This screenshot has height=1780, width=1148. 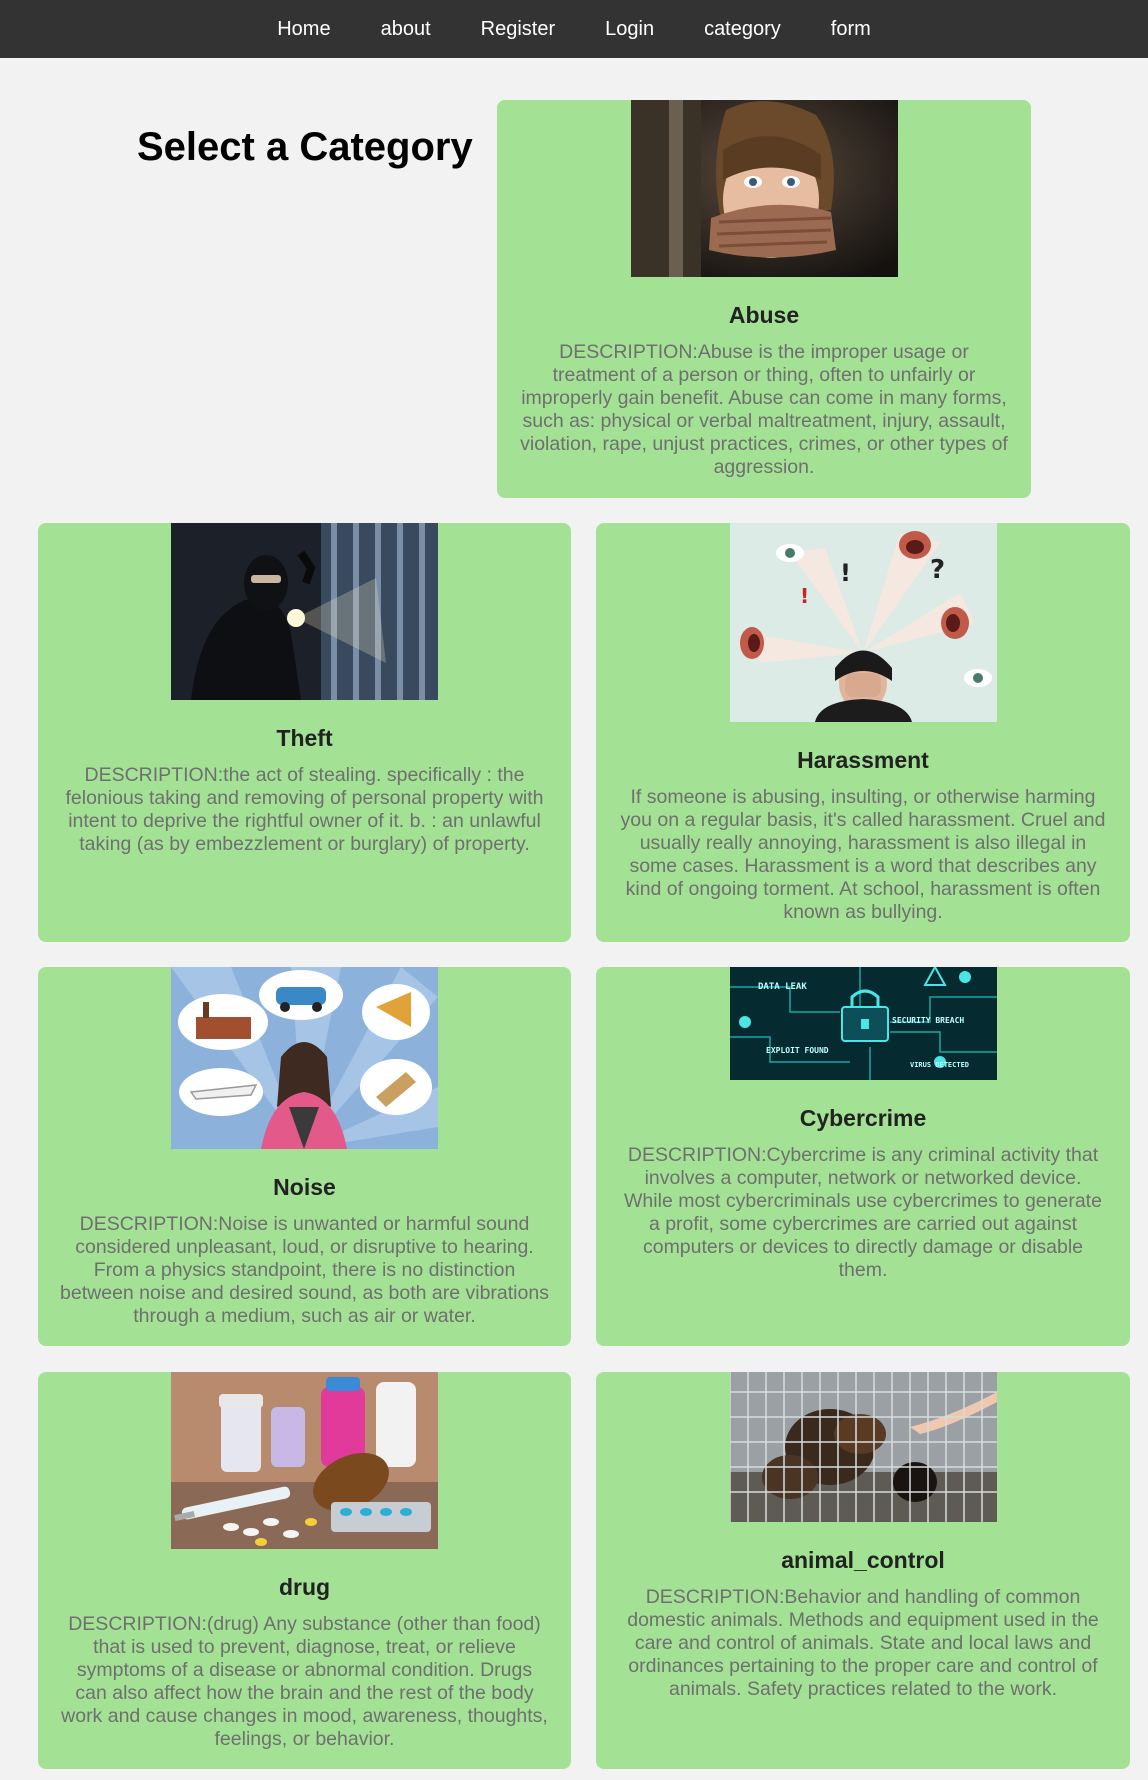 What do you see at coordinates (304, 1460) in the screenshot?
I see `drug-image` at bounding box center [304, 1460].